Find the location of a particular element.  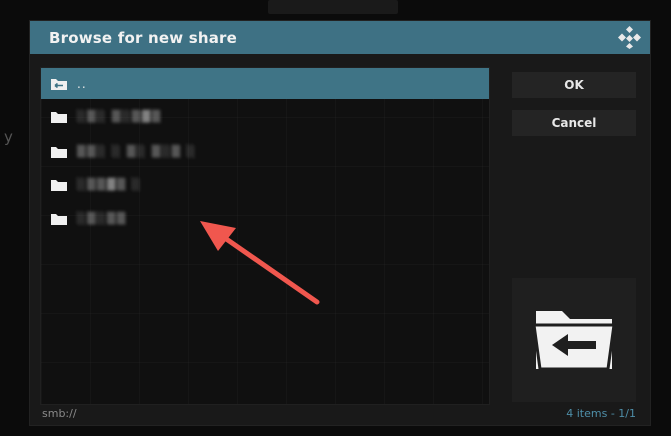

kodi-logo-icon is located at coordinates (629, 37).